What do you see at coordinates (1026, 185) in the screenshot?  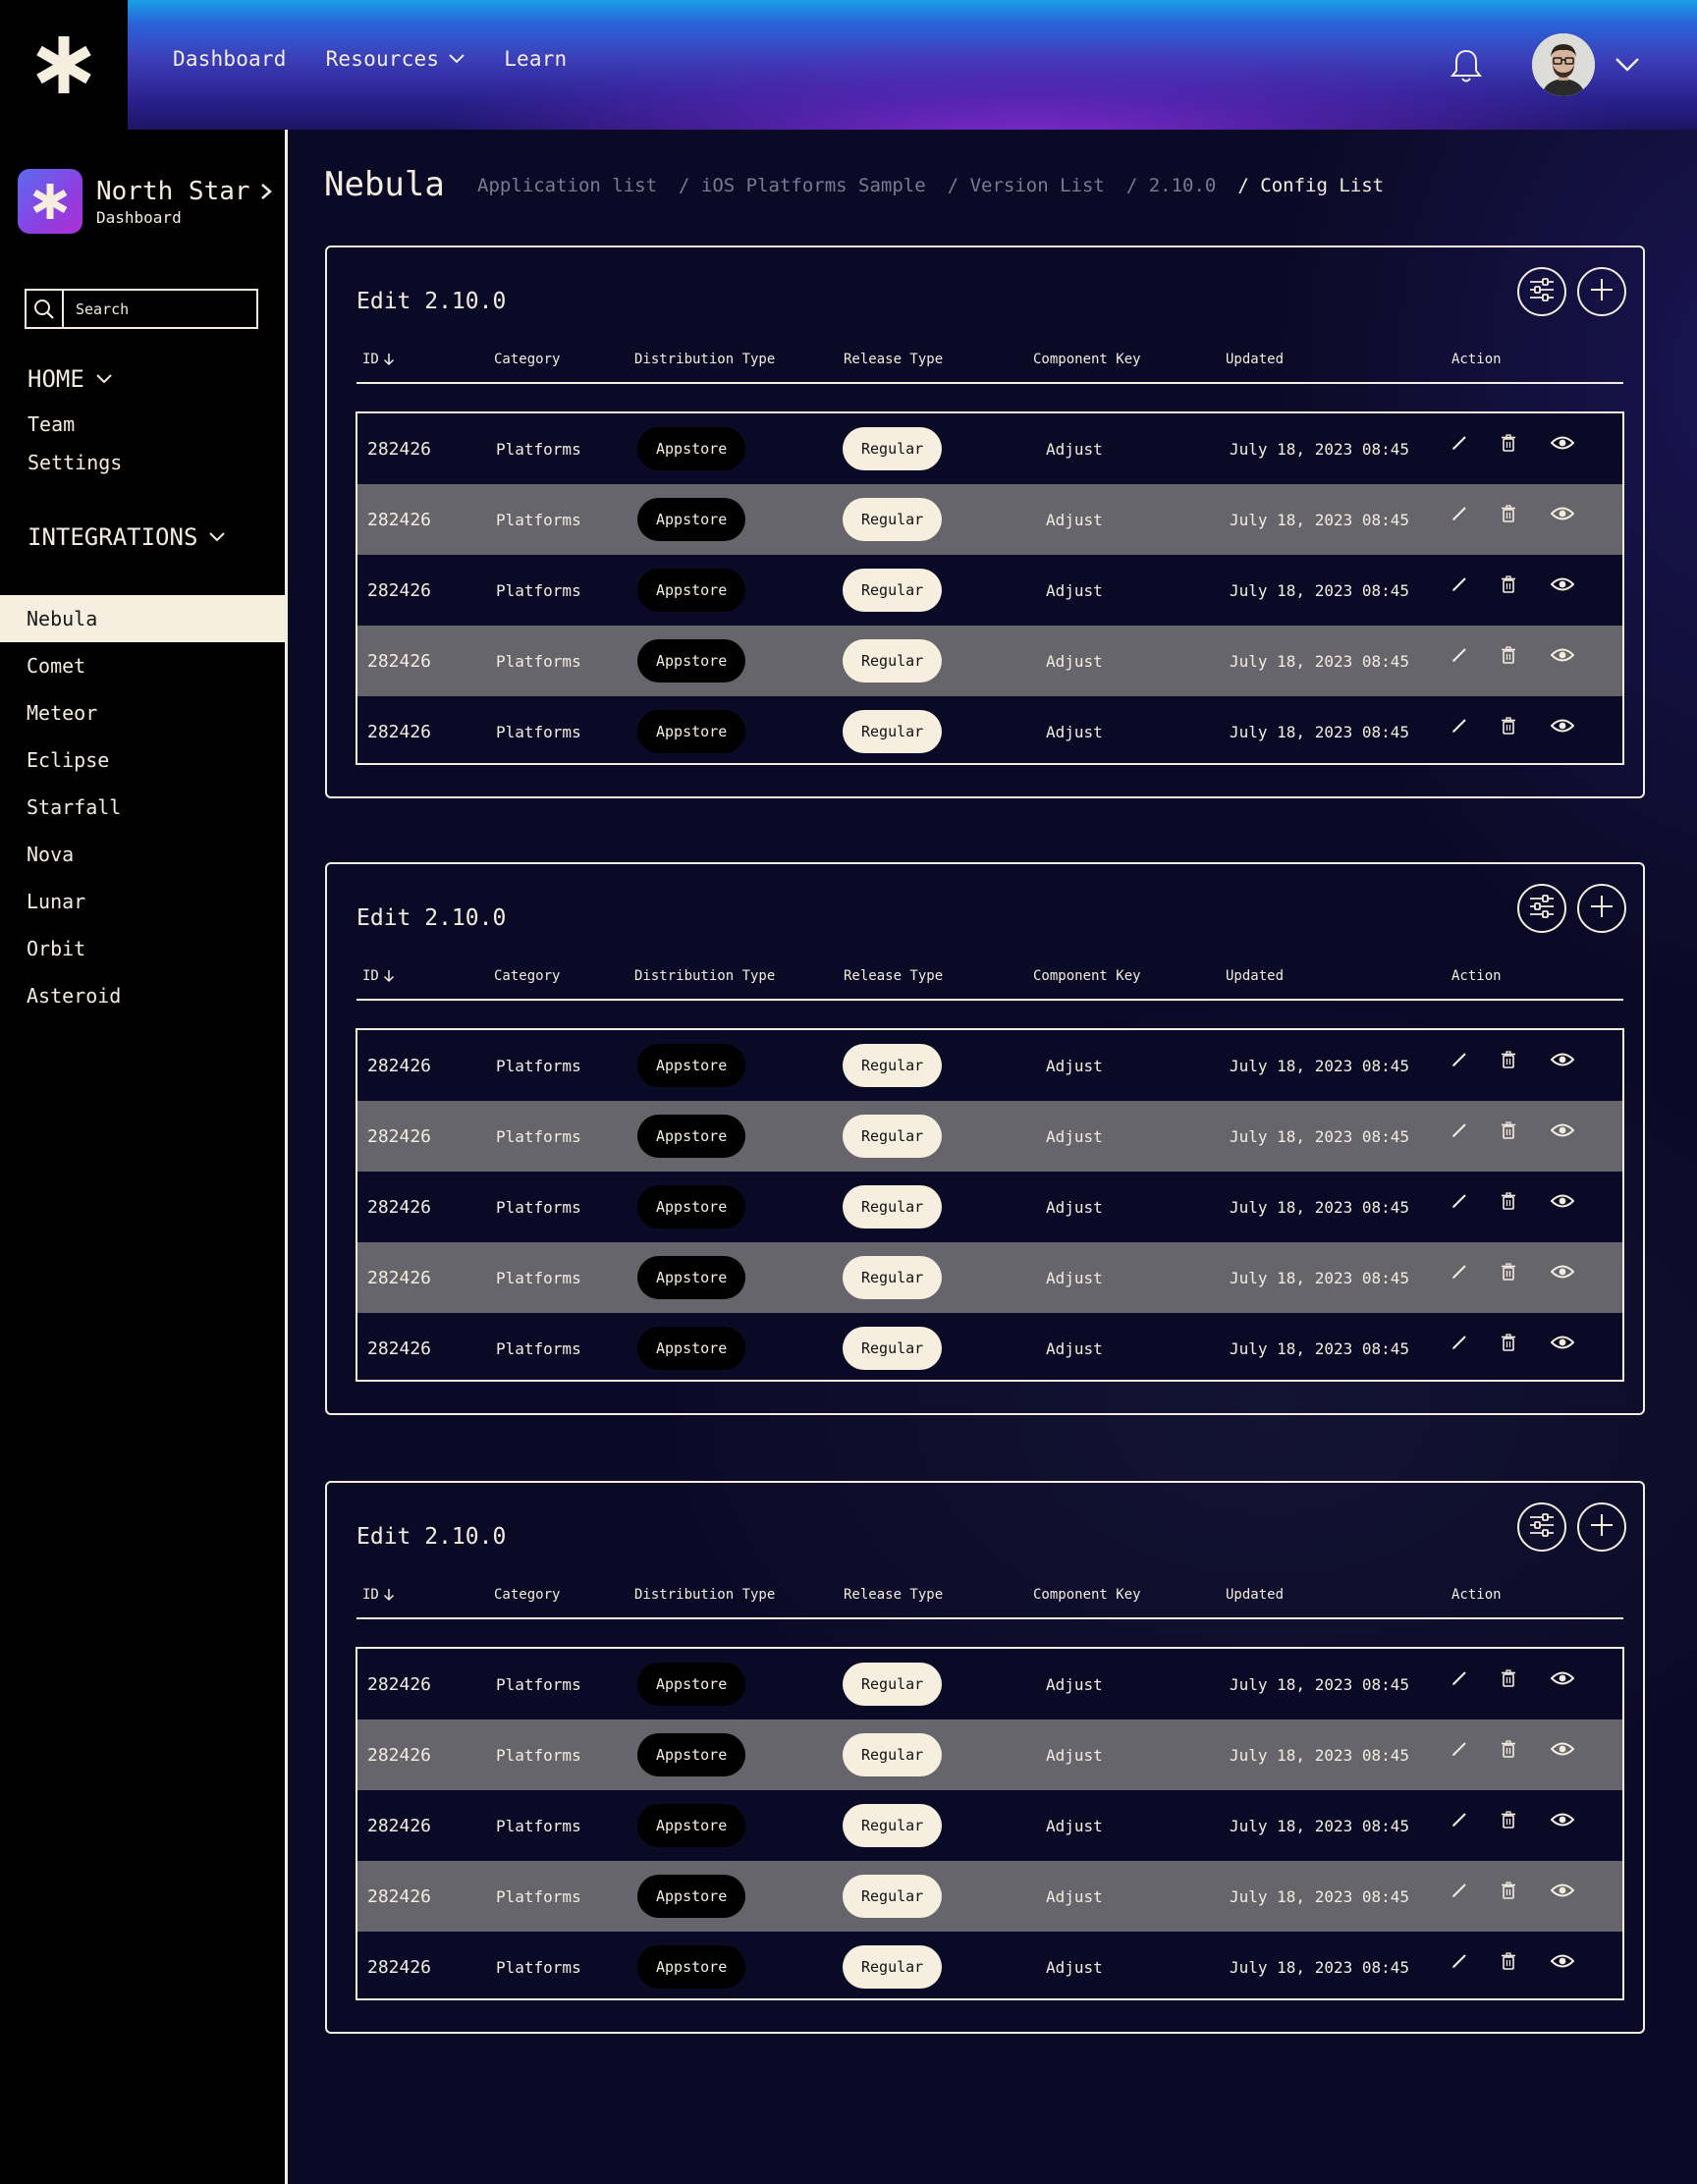 I see `breadcrumb-item: / Version List` at bounding box center [1026, 185].